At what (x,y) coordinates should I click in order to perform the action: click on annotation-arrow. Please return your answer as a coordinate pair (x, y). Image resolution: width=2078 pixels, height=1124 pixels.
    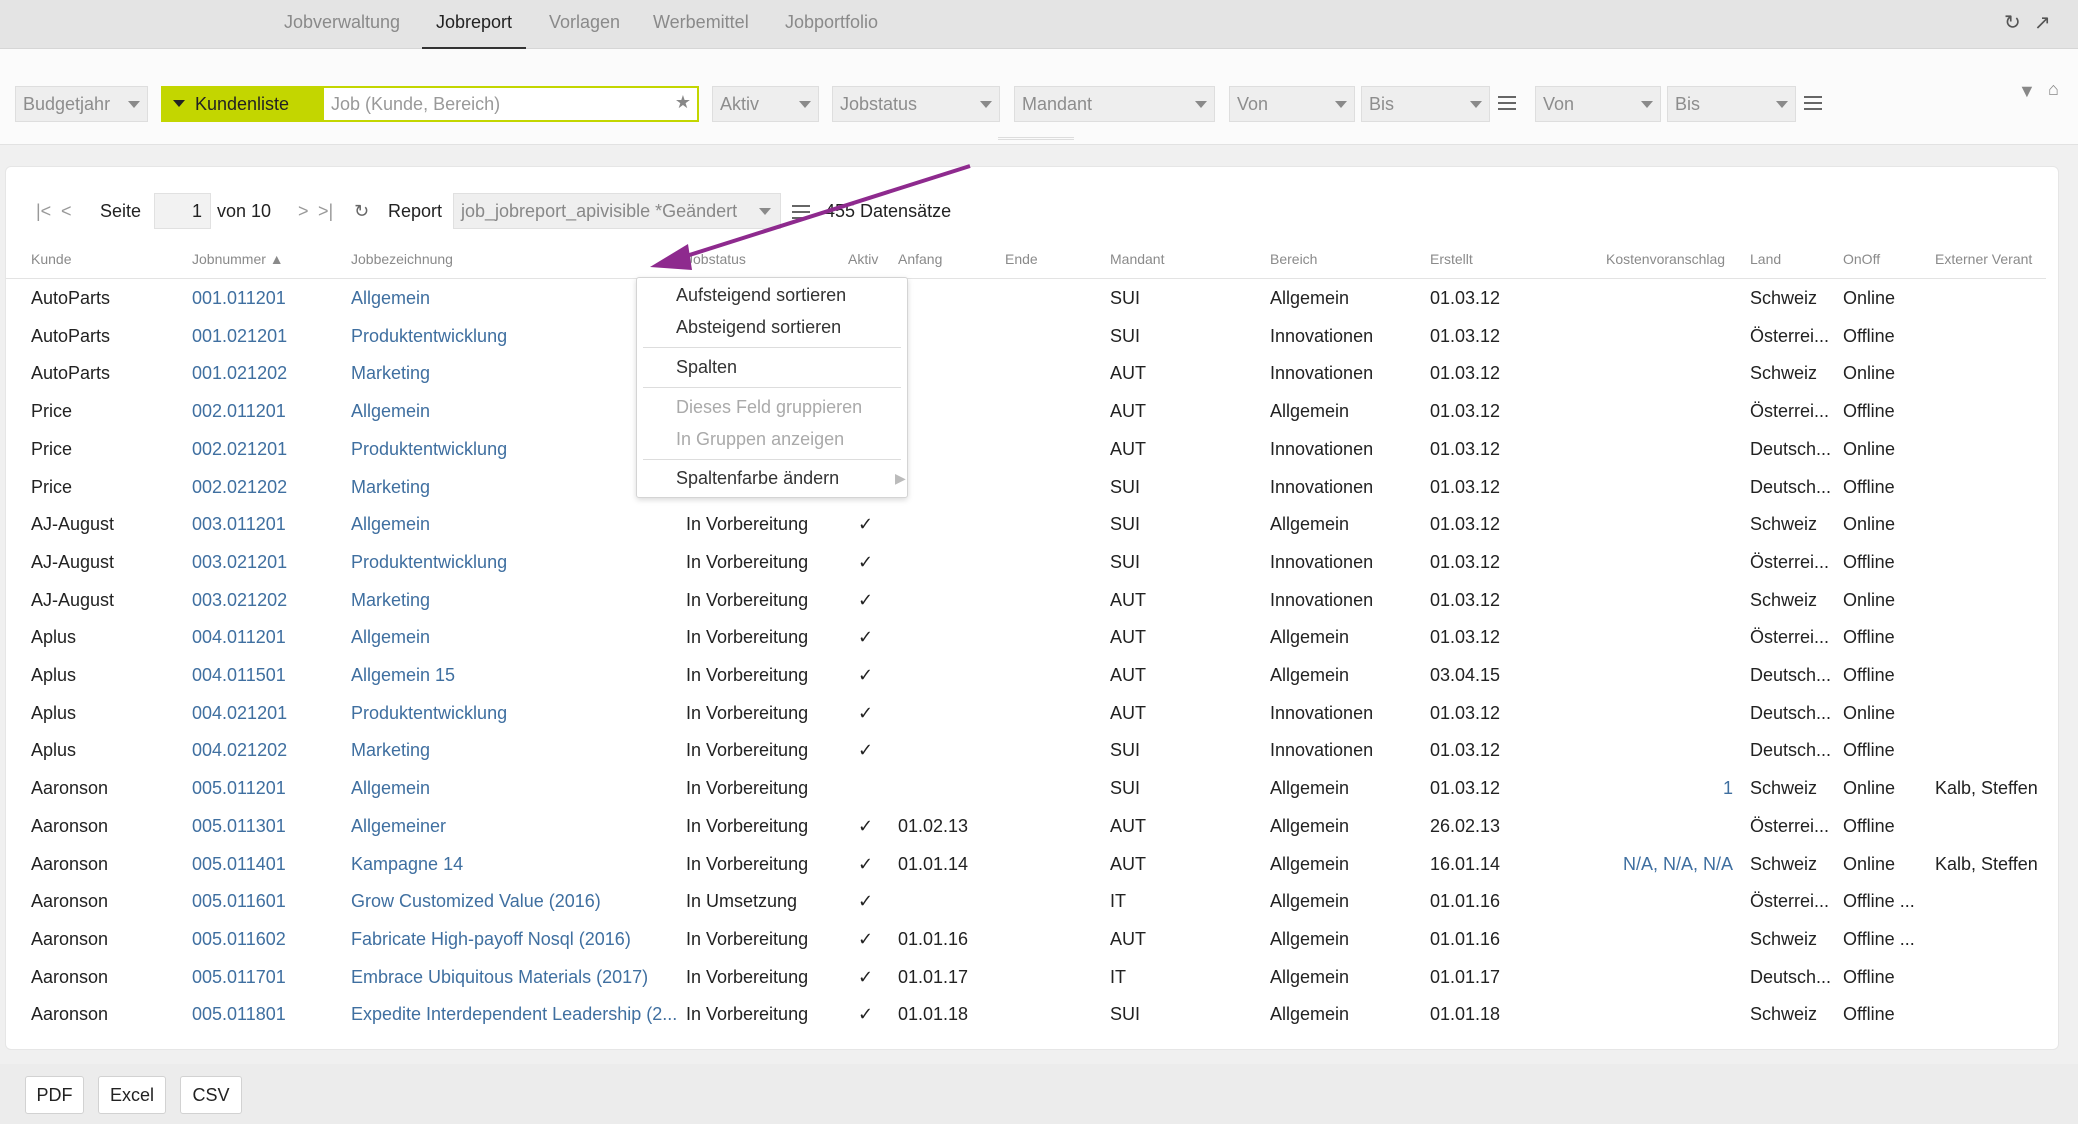
    Looking at the image, I should click on (810, 217).